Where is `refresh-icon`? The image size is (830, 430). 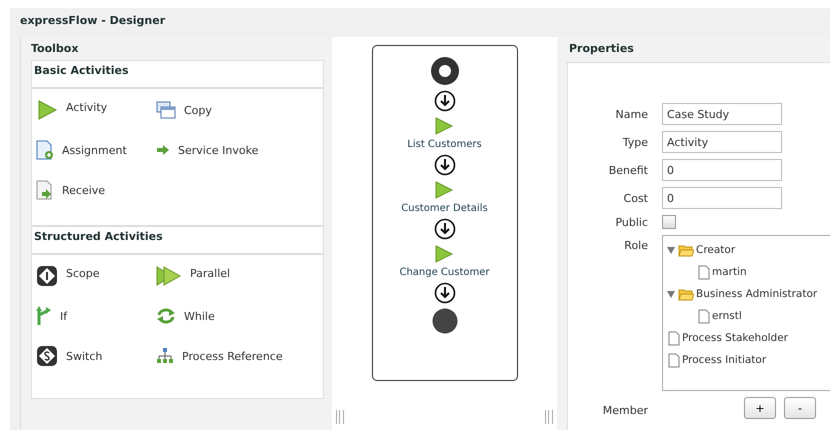 refresh-icon is located at coordinates (166, 316).